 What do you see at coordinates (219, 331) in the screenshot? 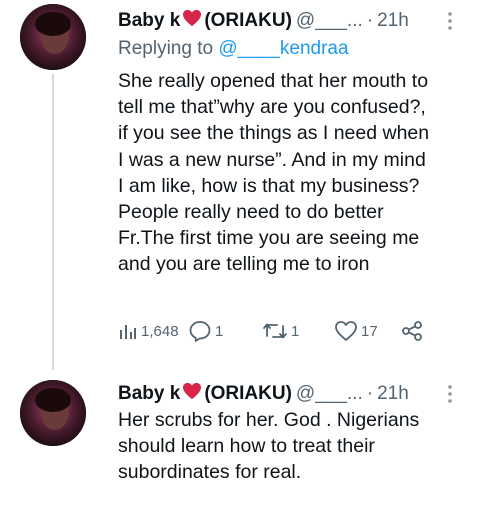
I see `reply-count: 1` at bounding box center [219, 331].